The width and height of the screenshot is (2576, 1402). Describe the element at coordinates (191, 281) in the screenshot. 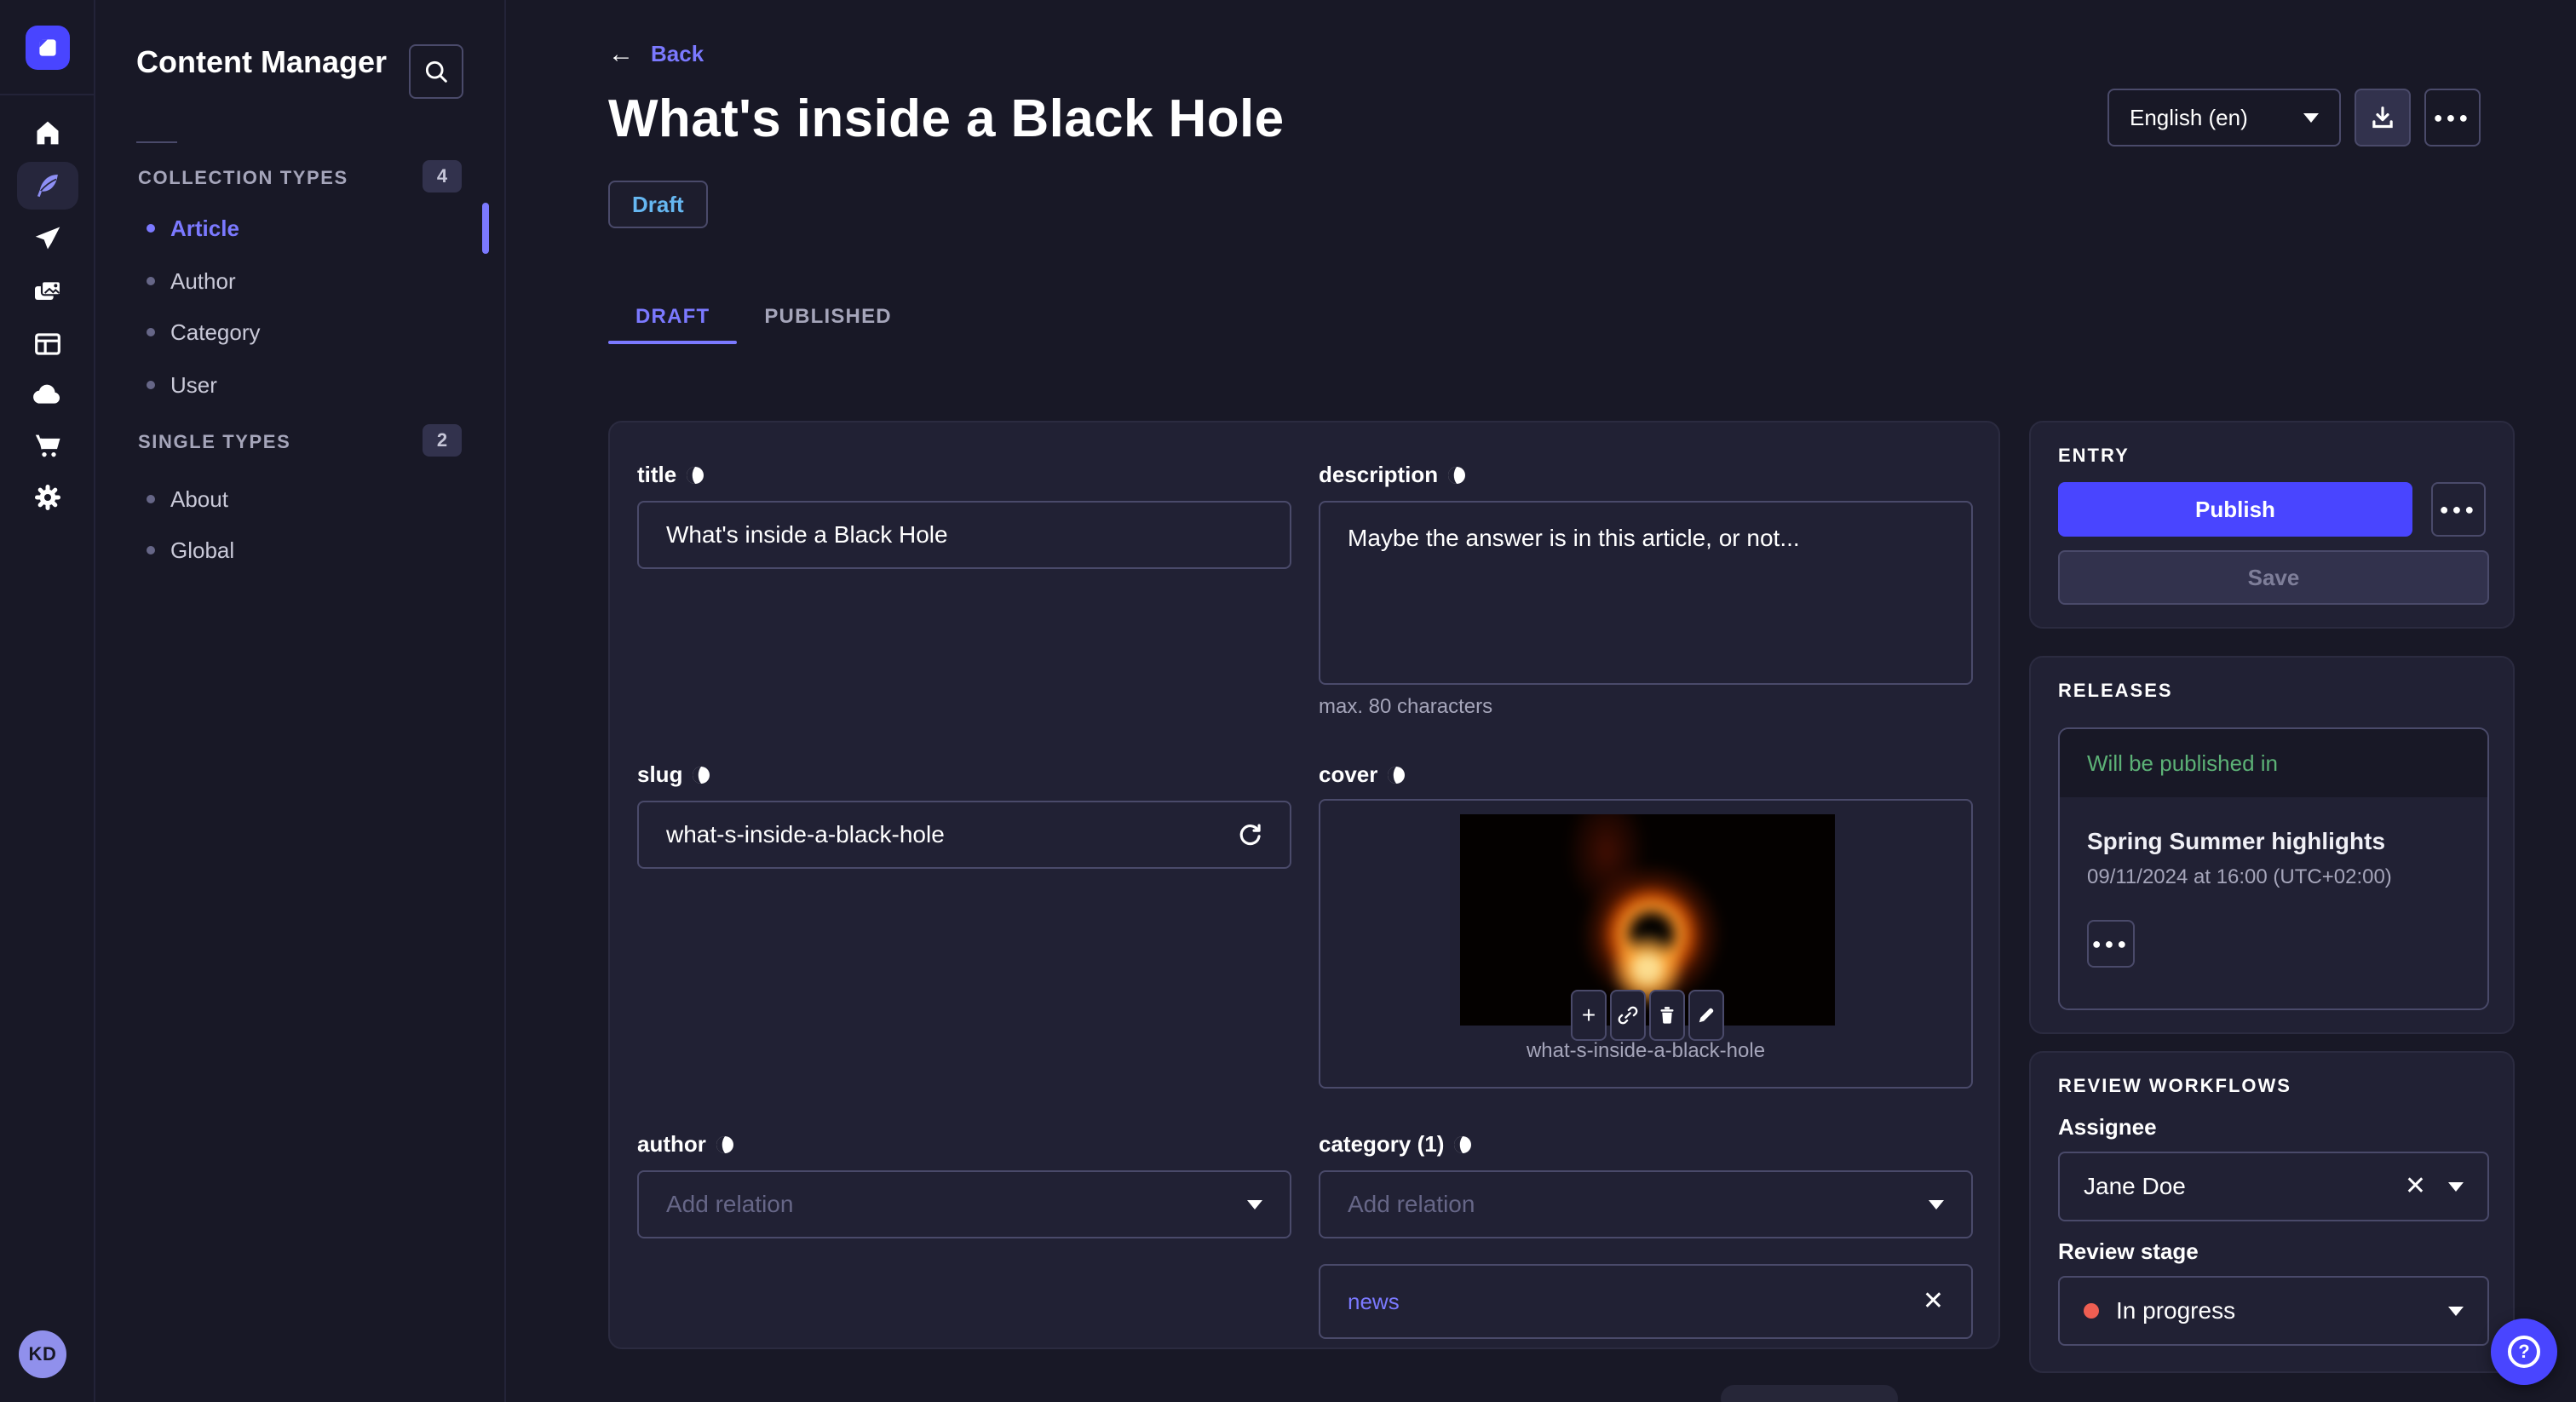

I see `sidebar-item-author: Author` at that location.